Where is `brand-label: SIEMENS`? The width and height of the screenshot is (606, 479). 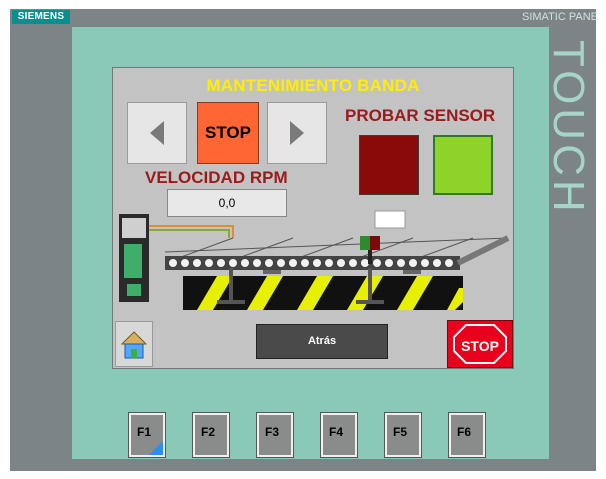 brand-label: SIEMENS is located at coordinates (41, 17).